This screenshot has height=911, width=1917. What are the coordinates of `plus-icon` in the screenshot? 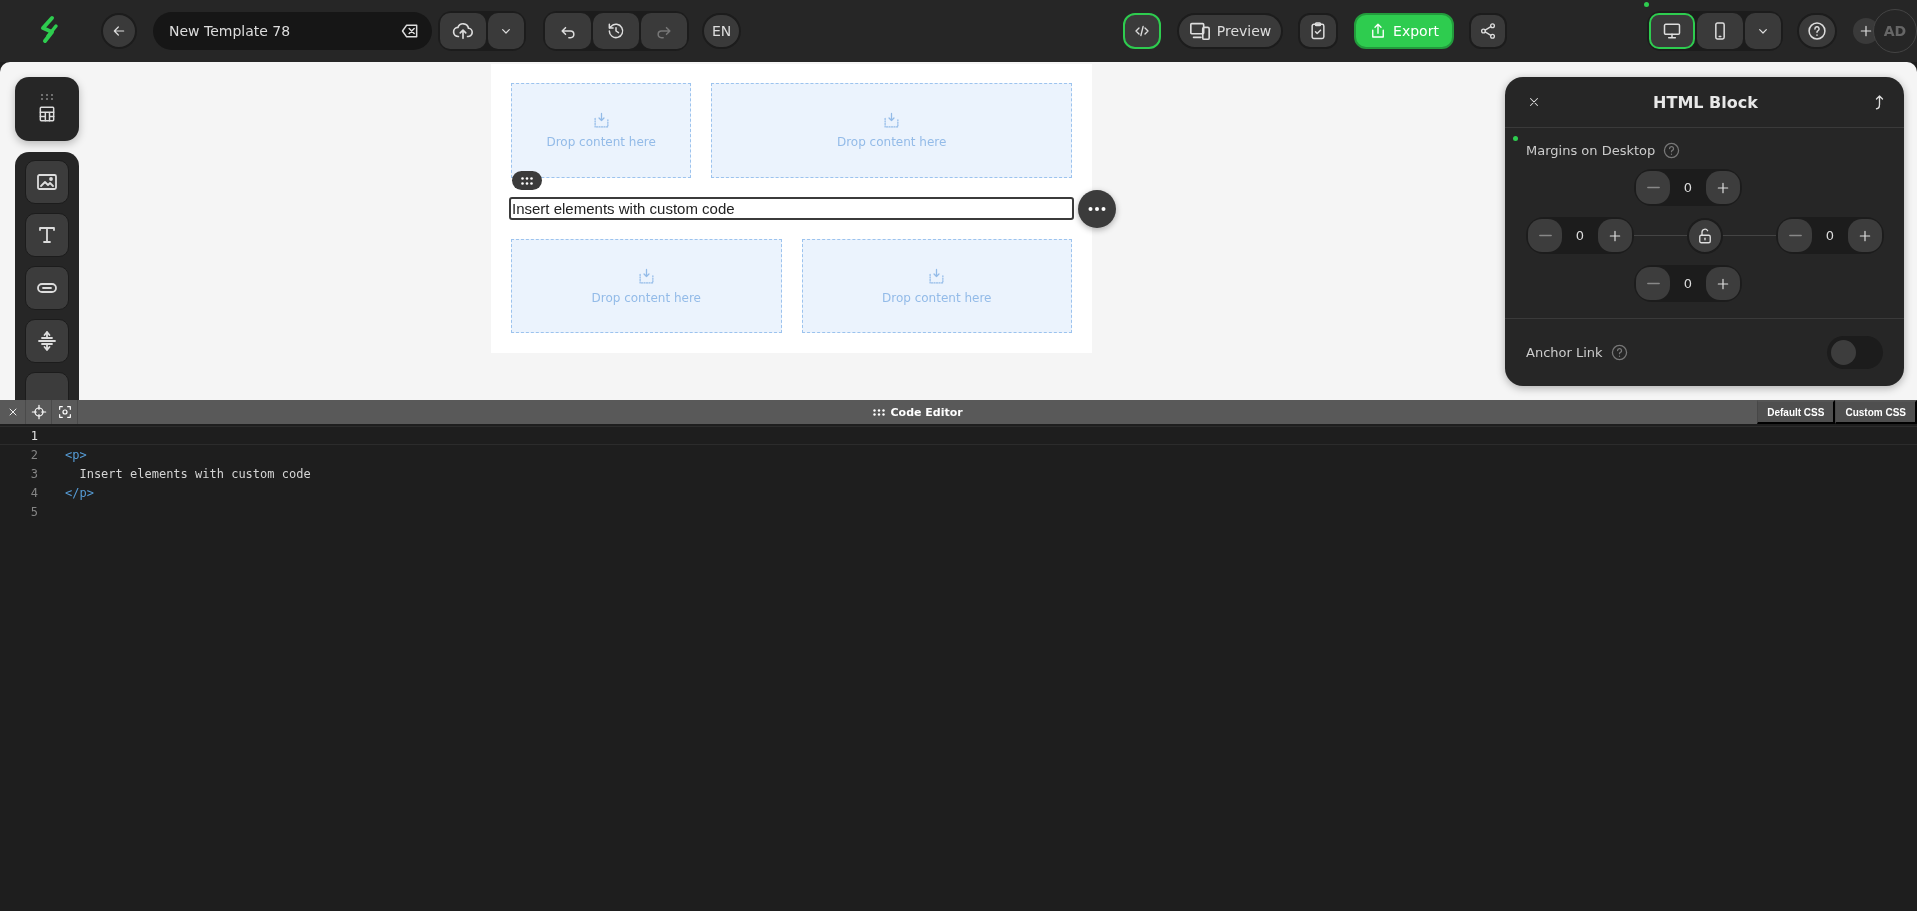 It's located at (1866, 31).